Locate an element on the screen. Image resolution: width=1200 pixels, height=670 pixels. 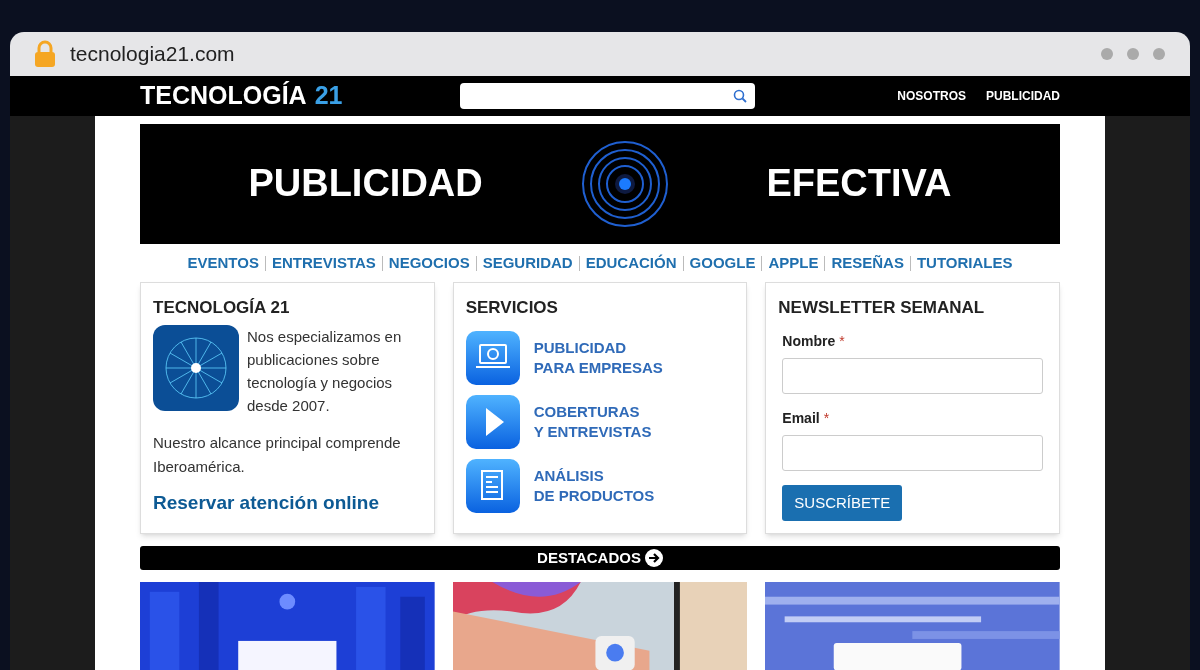
field-label: Email is located at coordinates (801, 418).